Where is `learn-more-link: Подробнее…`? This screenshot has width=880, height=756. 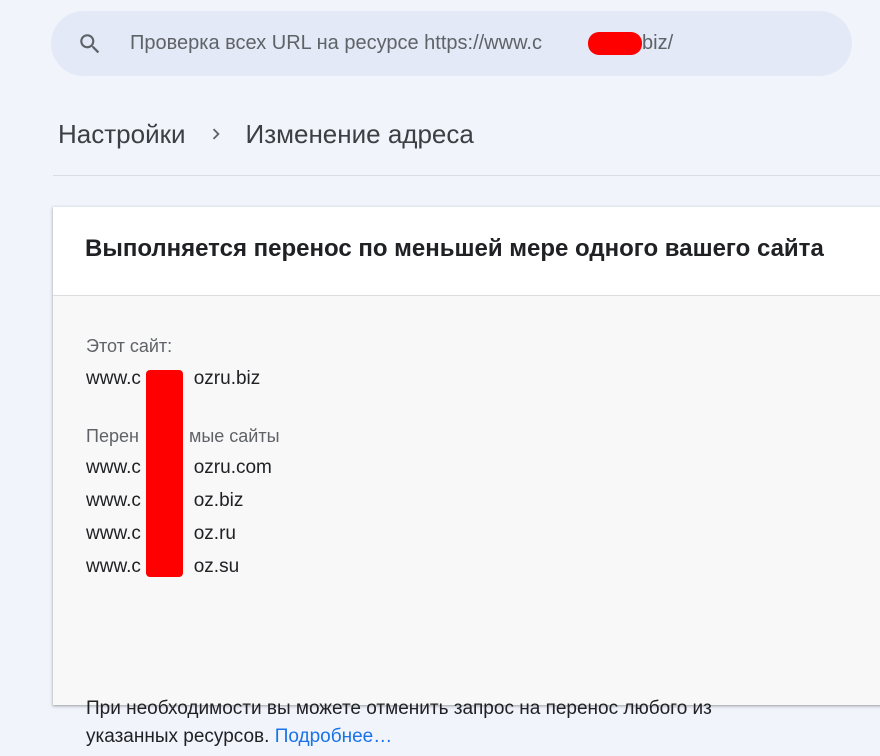
learn-more-link: Подробнее… is located at coordinates (334, 736).